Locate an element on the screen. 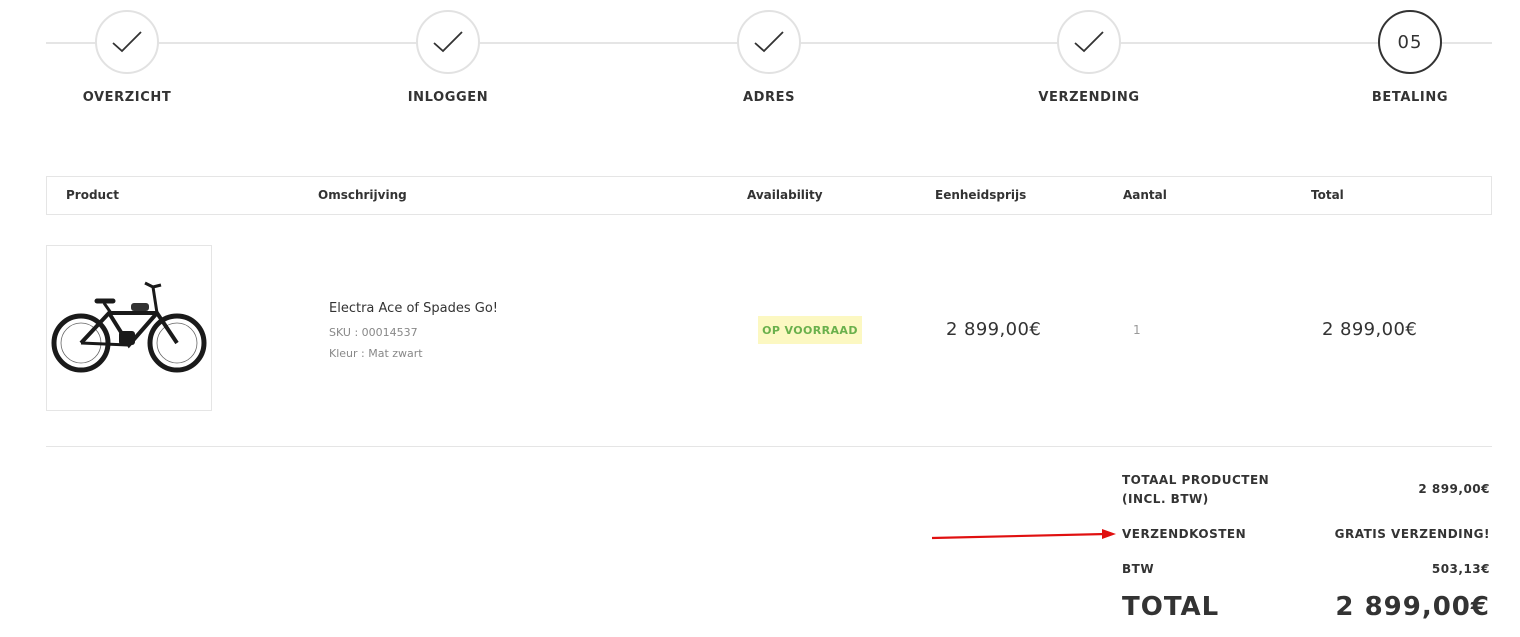 This screenshot has height=637, width=1520. header-total: Total is located at coordinates (1327, 195).